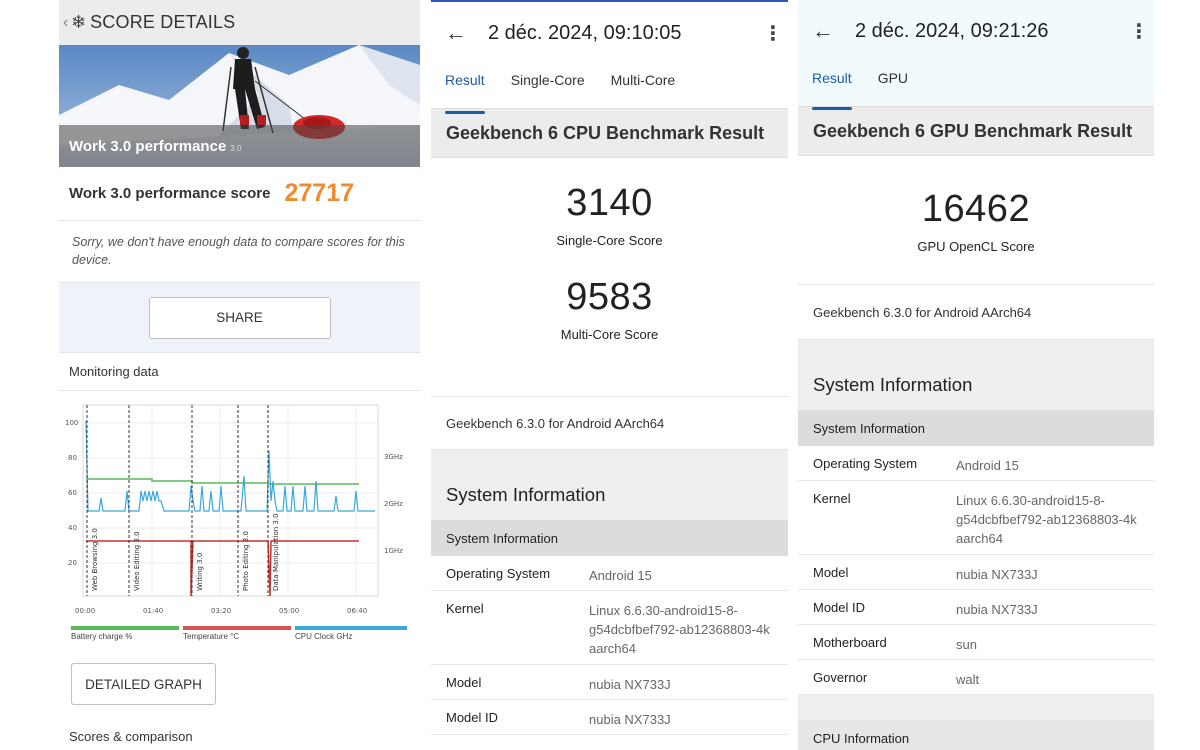 This screenshot has width=1200, height=750. I want to click on score-value: 27717, so click(319, 193).